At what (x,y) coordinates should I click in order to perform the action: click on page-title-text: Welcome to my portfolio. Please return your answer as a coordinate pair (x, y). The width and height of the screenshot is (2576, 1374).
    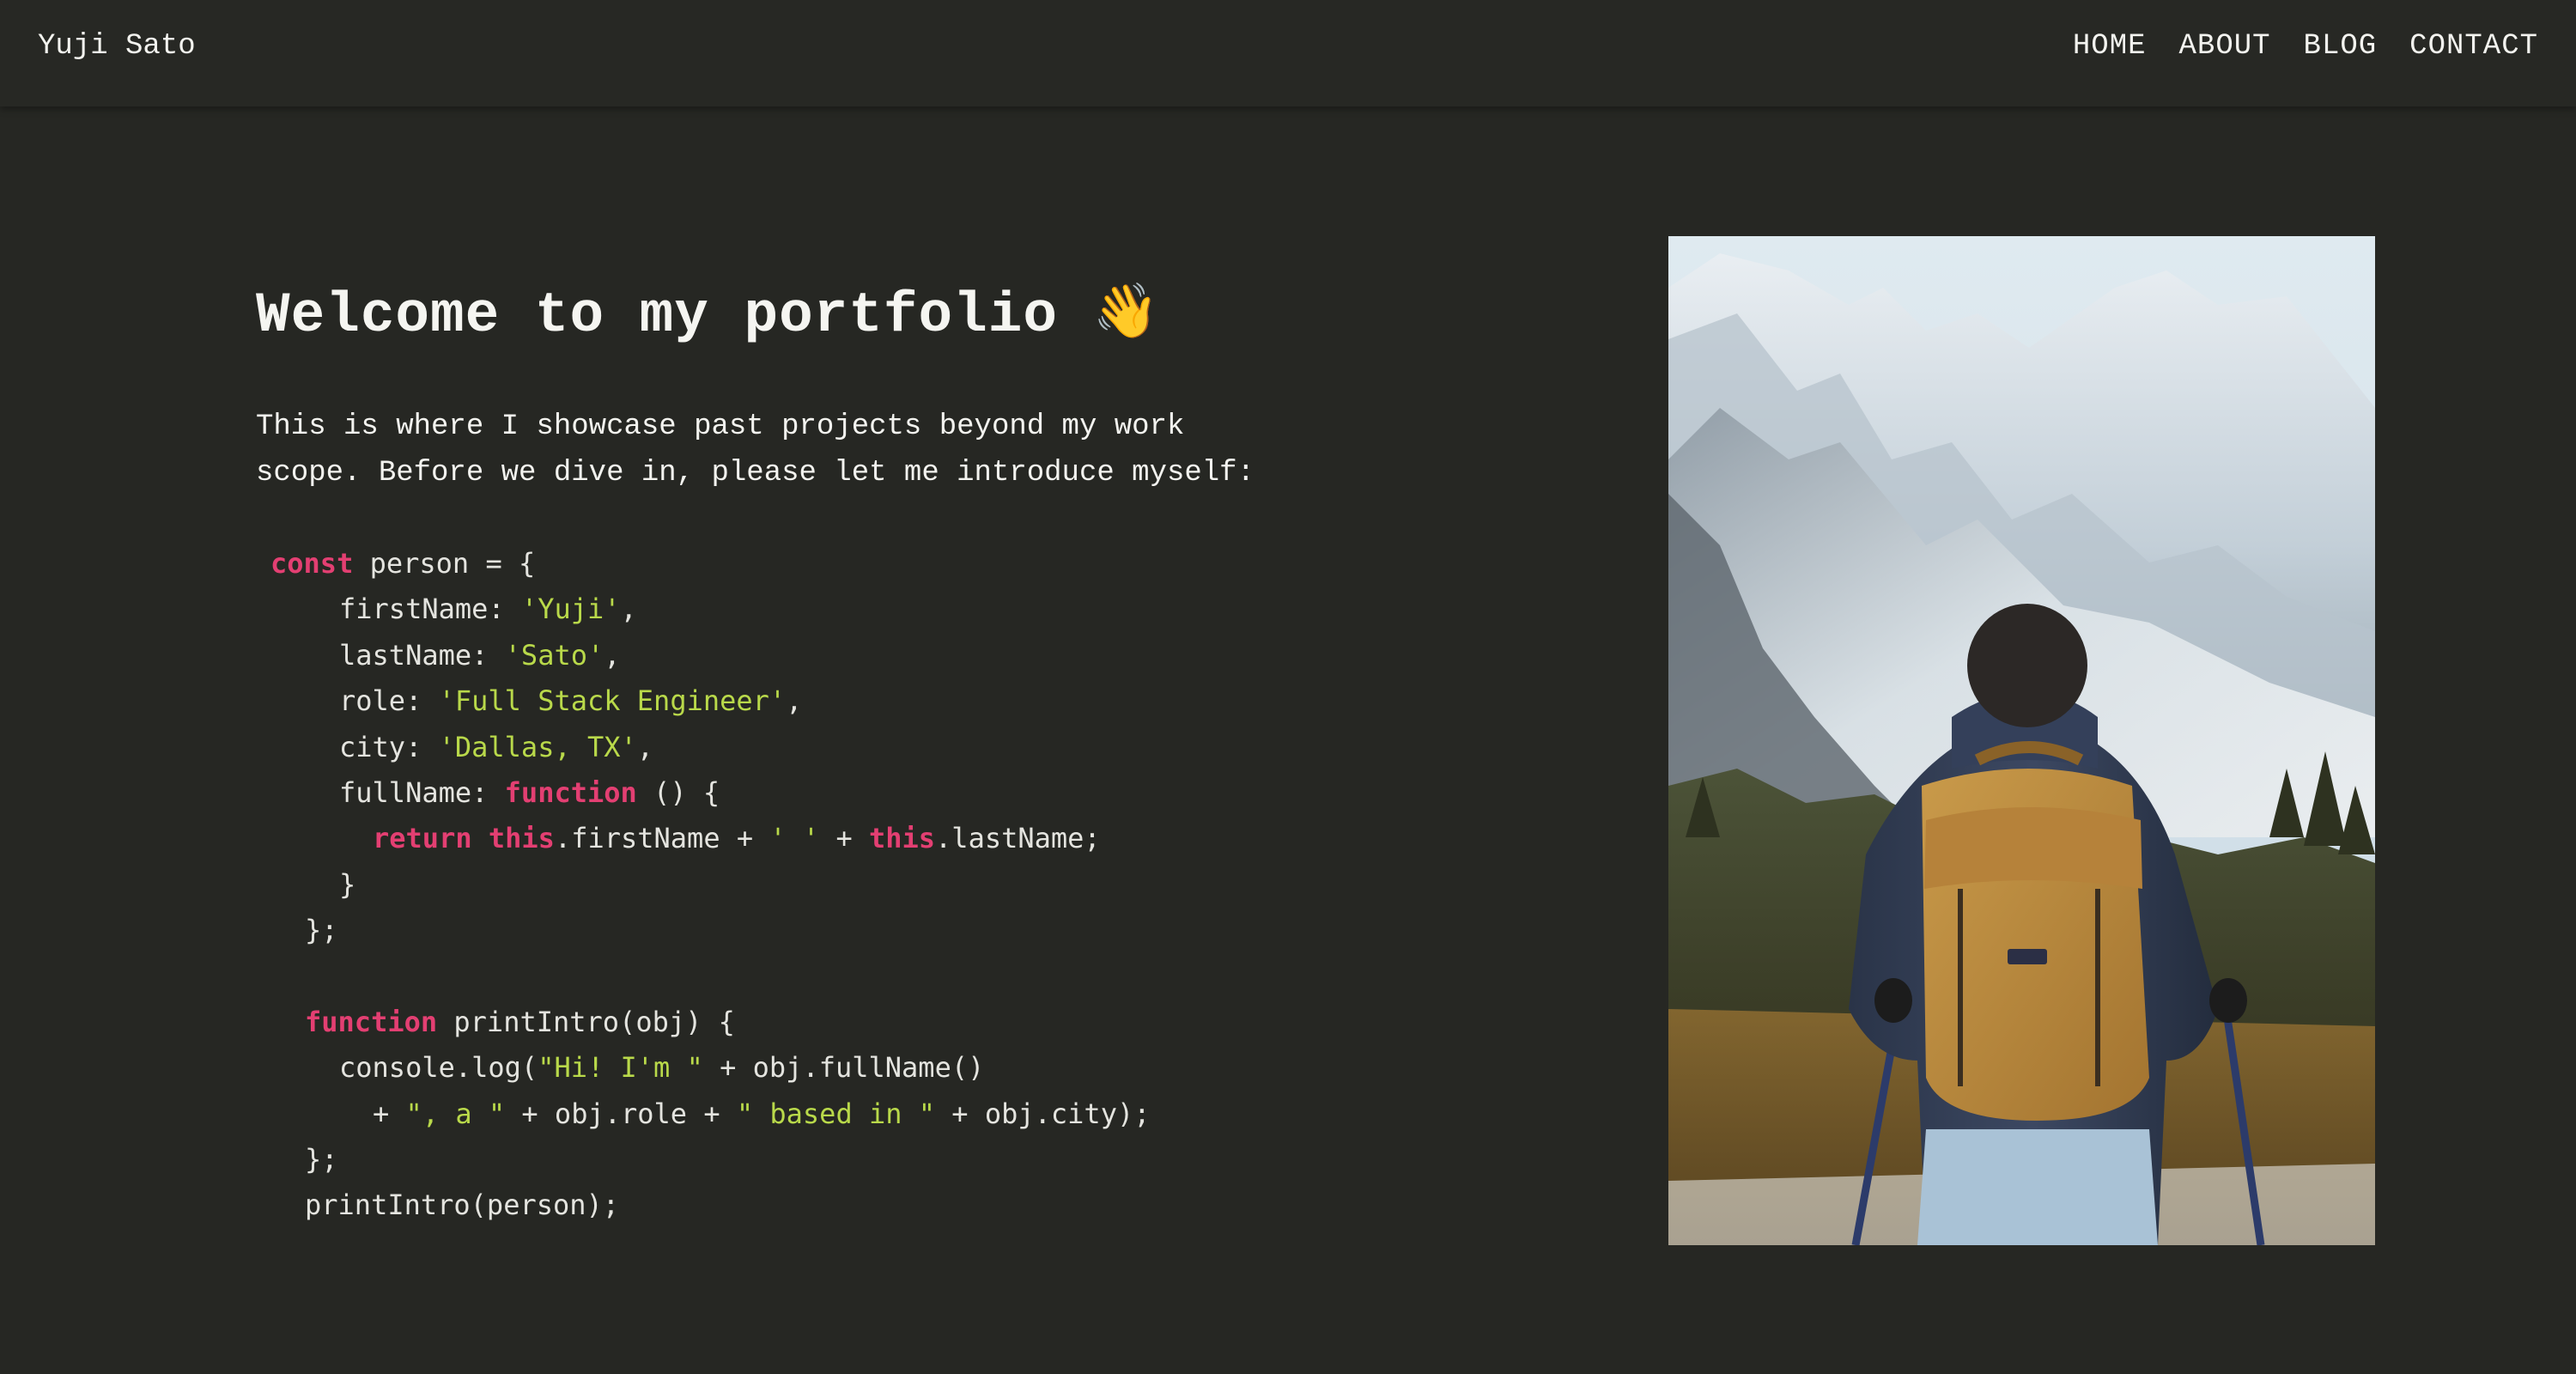
    Looking at the image, I should click on (657, 315).